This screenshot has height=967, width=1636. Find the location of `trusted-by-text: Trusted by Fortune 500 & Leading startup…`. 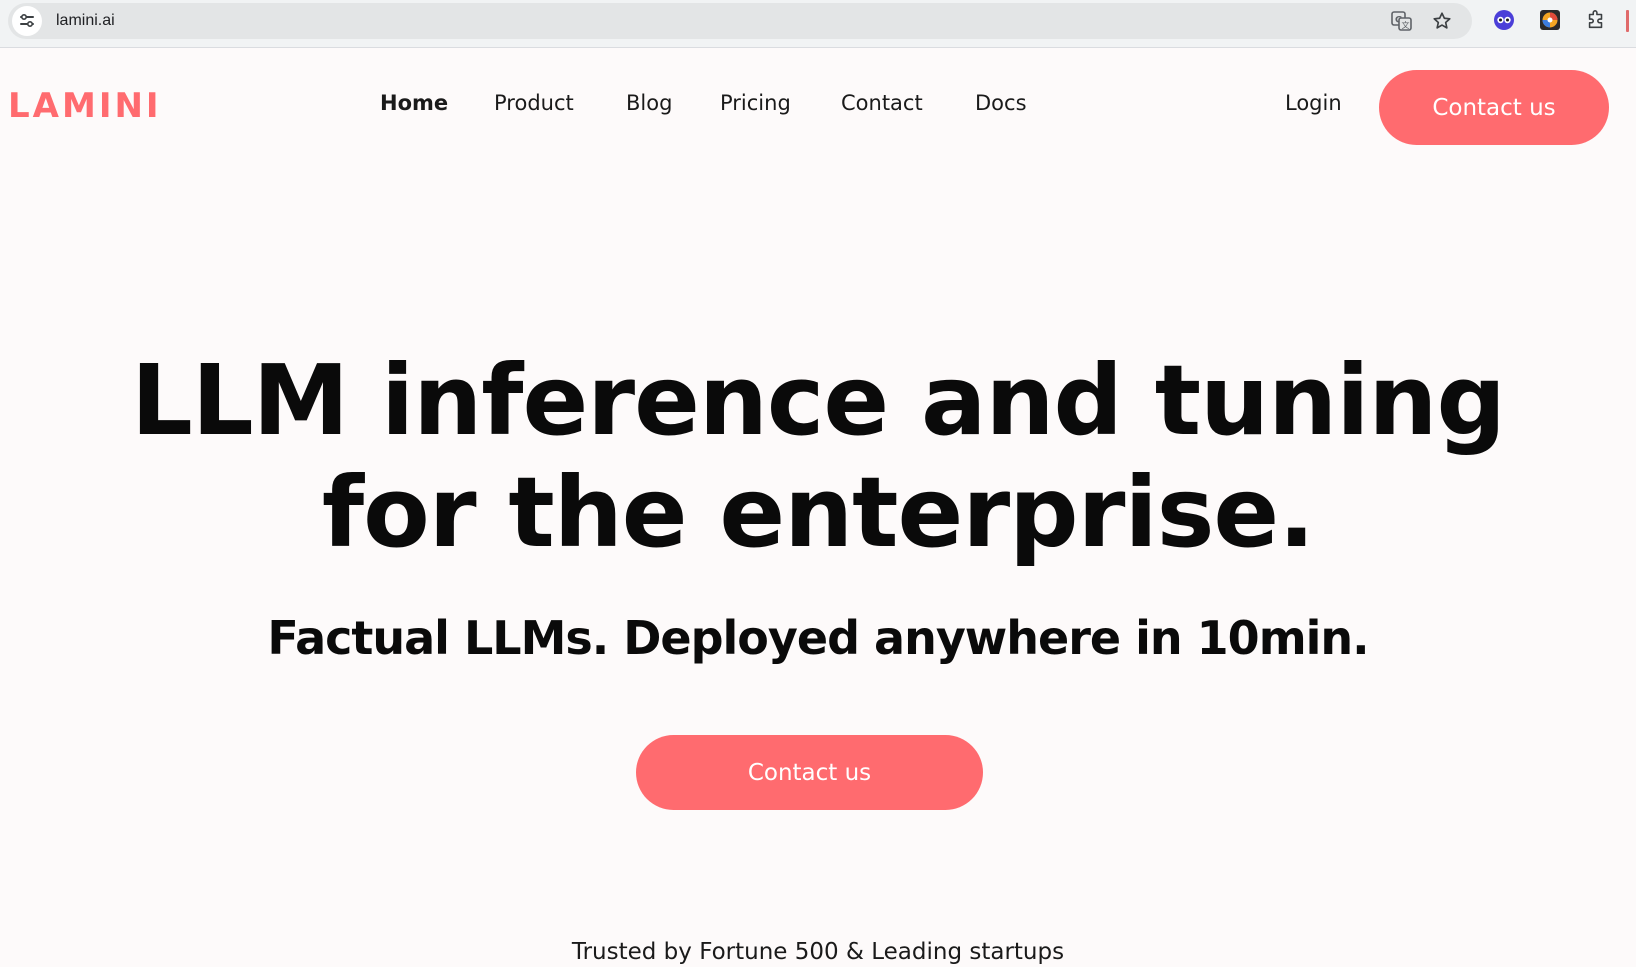

trusted-by-text: Trusted by Fortune 500 & Leading startup… is located at coordinates (818, 952).